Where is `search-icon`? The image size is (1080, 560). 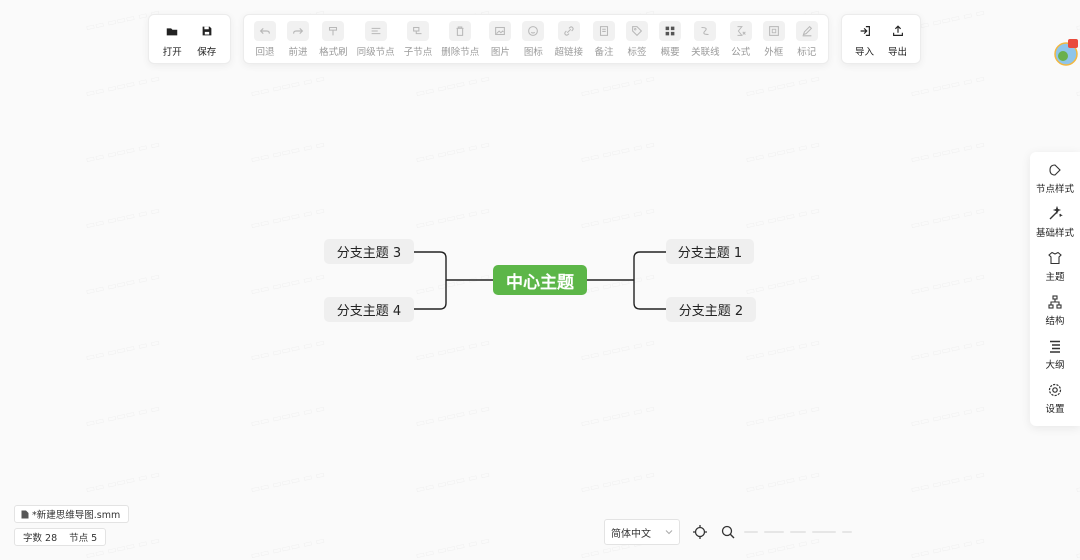 search-icon is located at coordinates (728, 532).